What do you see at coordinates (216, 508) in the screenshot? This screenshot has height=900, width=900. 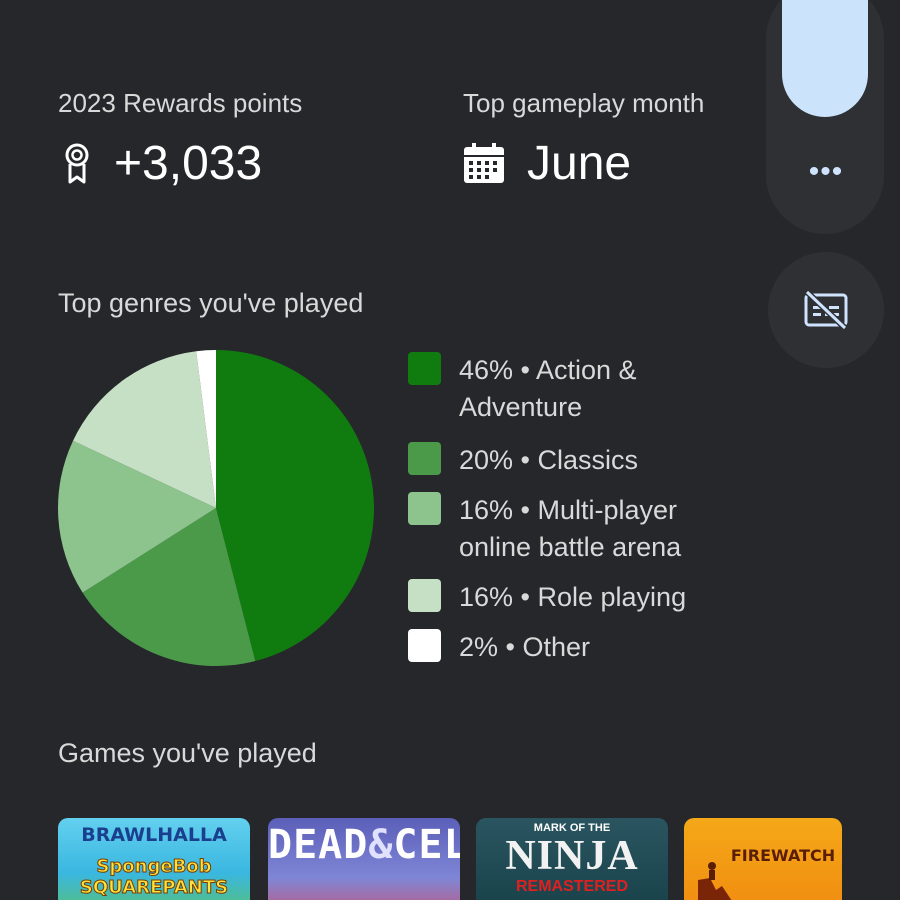 I see `genres-pie-chart` at bounding box center [216, 508].